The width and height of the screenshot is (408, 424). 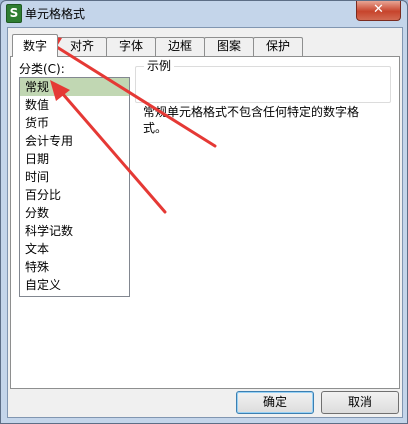 I want to click on tab-border: 边框, so click(x=180, y=46).